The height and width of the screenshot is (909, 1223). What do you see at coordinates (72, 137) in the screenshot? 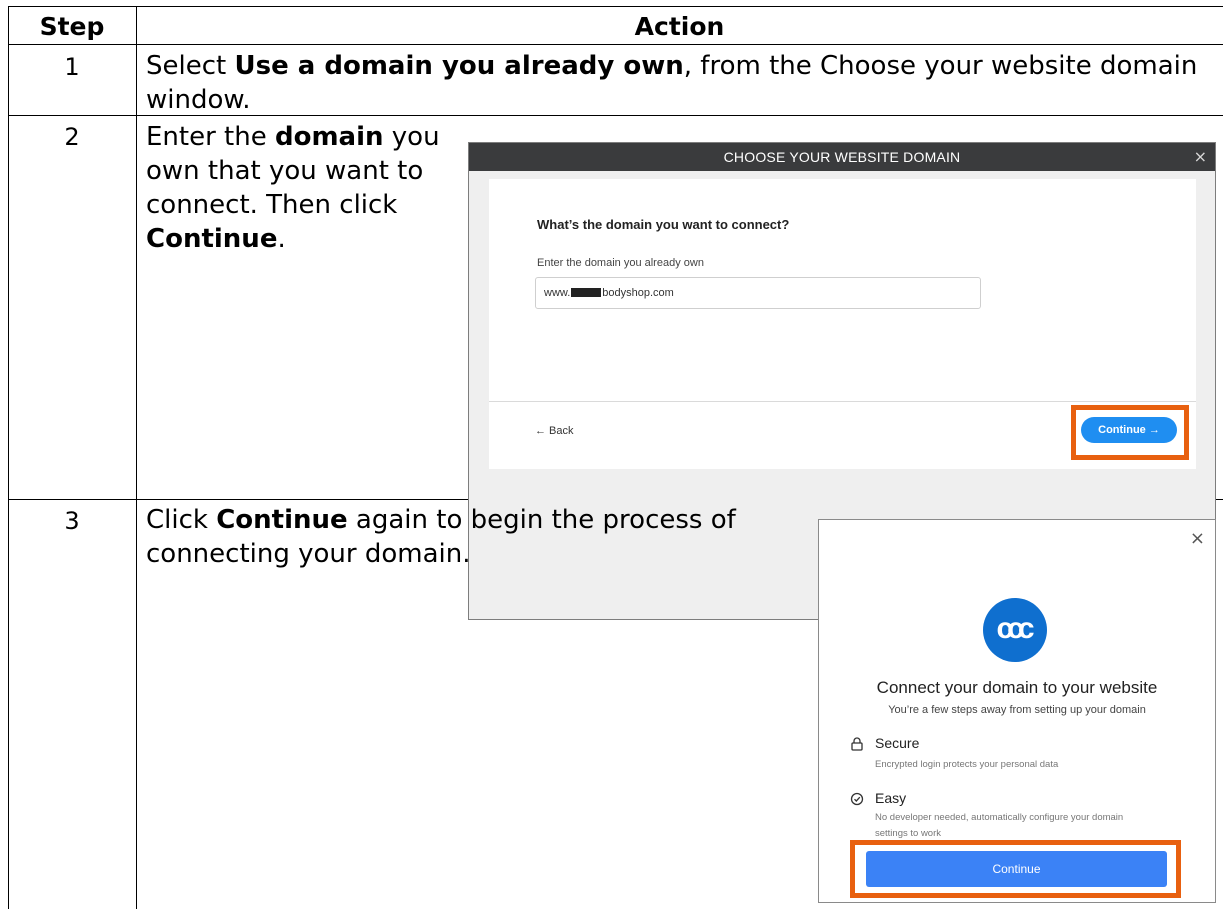
I see `step-number-2: 2` at bounding box center [72, 137].